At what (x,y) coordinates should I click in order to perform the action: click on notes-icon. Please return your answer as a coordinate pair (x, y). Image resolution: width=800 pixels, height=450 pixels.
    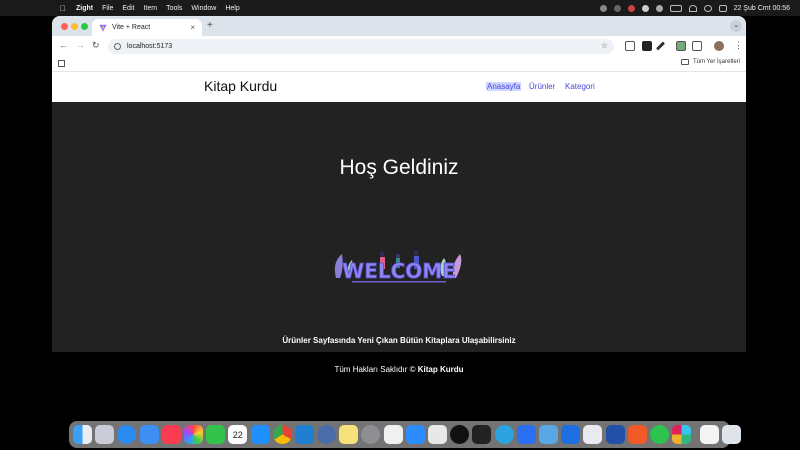
    Looking at the image, I should click on (349, 434).